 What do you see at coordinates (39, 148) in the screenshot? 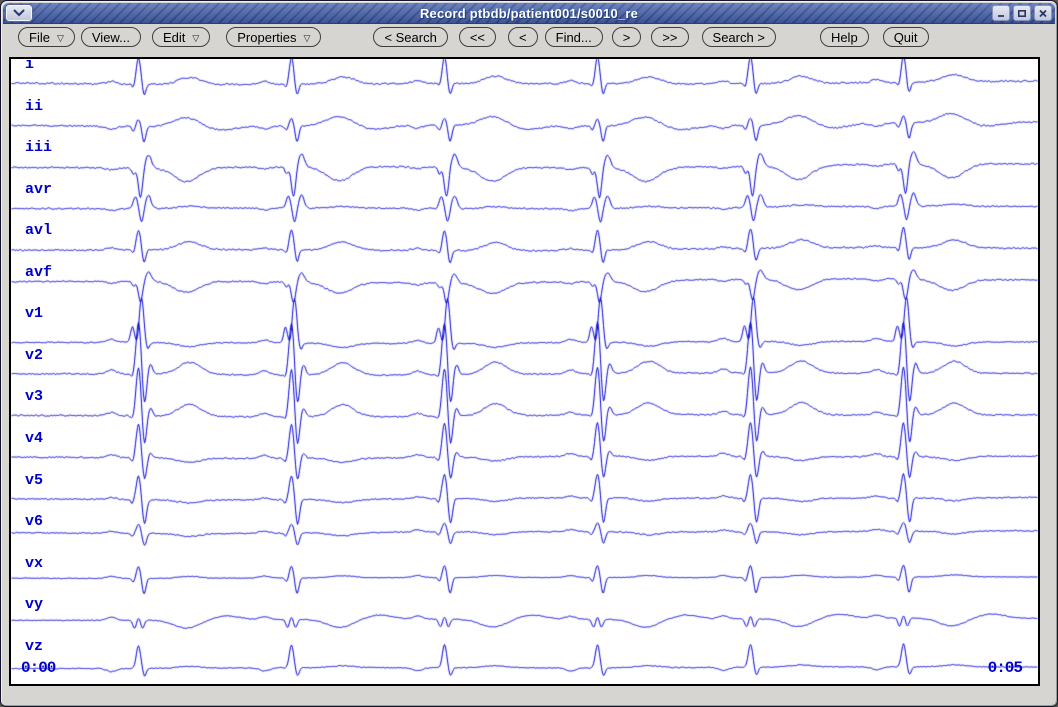
I see `channel-label-iii: iii` at bounding box center [39, 148].